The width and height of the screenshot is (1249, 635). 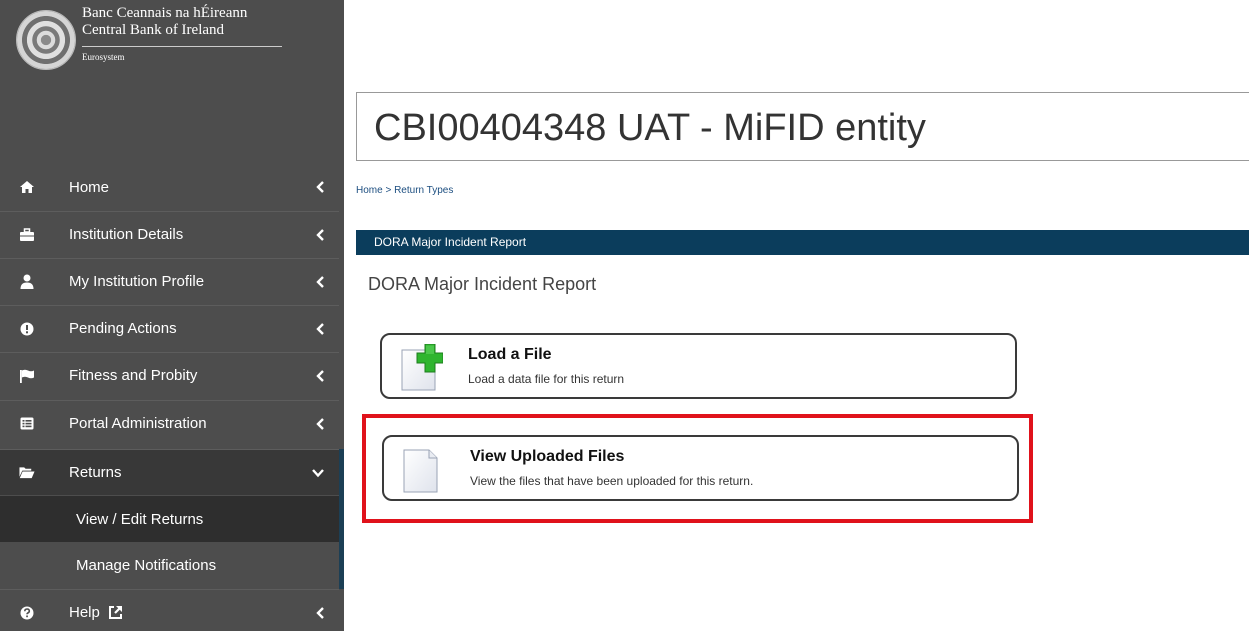 What do you see at coordinates (27, 613) in the screenshot?
I see `question-circle-icon` at bounding box center [27, 613].